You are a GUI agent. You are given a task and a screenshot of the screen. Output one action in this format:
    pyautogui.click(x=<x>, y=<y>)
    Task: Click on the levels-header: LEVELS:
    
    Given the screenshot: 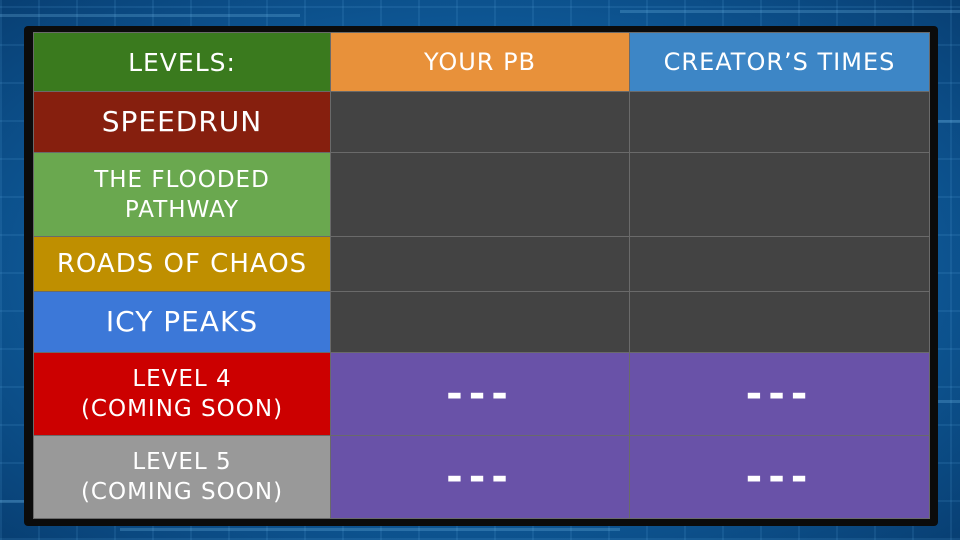 What is the action you would take?
    pyautogui.click(x=182, y=62)
    